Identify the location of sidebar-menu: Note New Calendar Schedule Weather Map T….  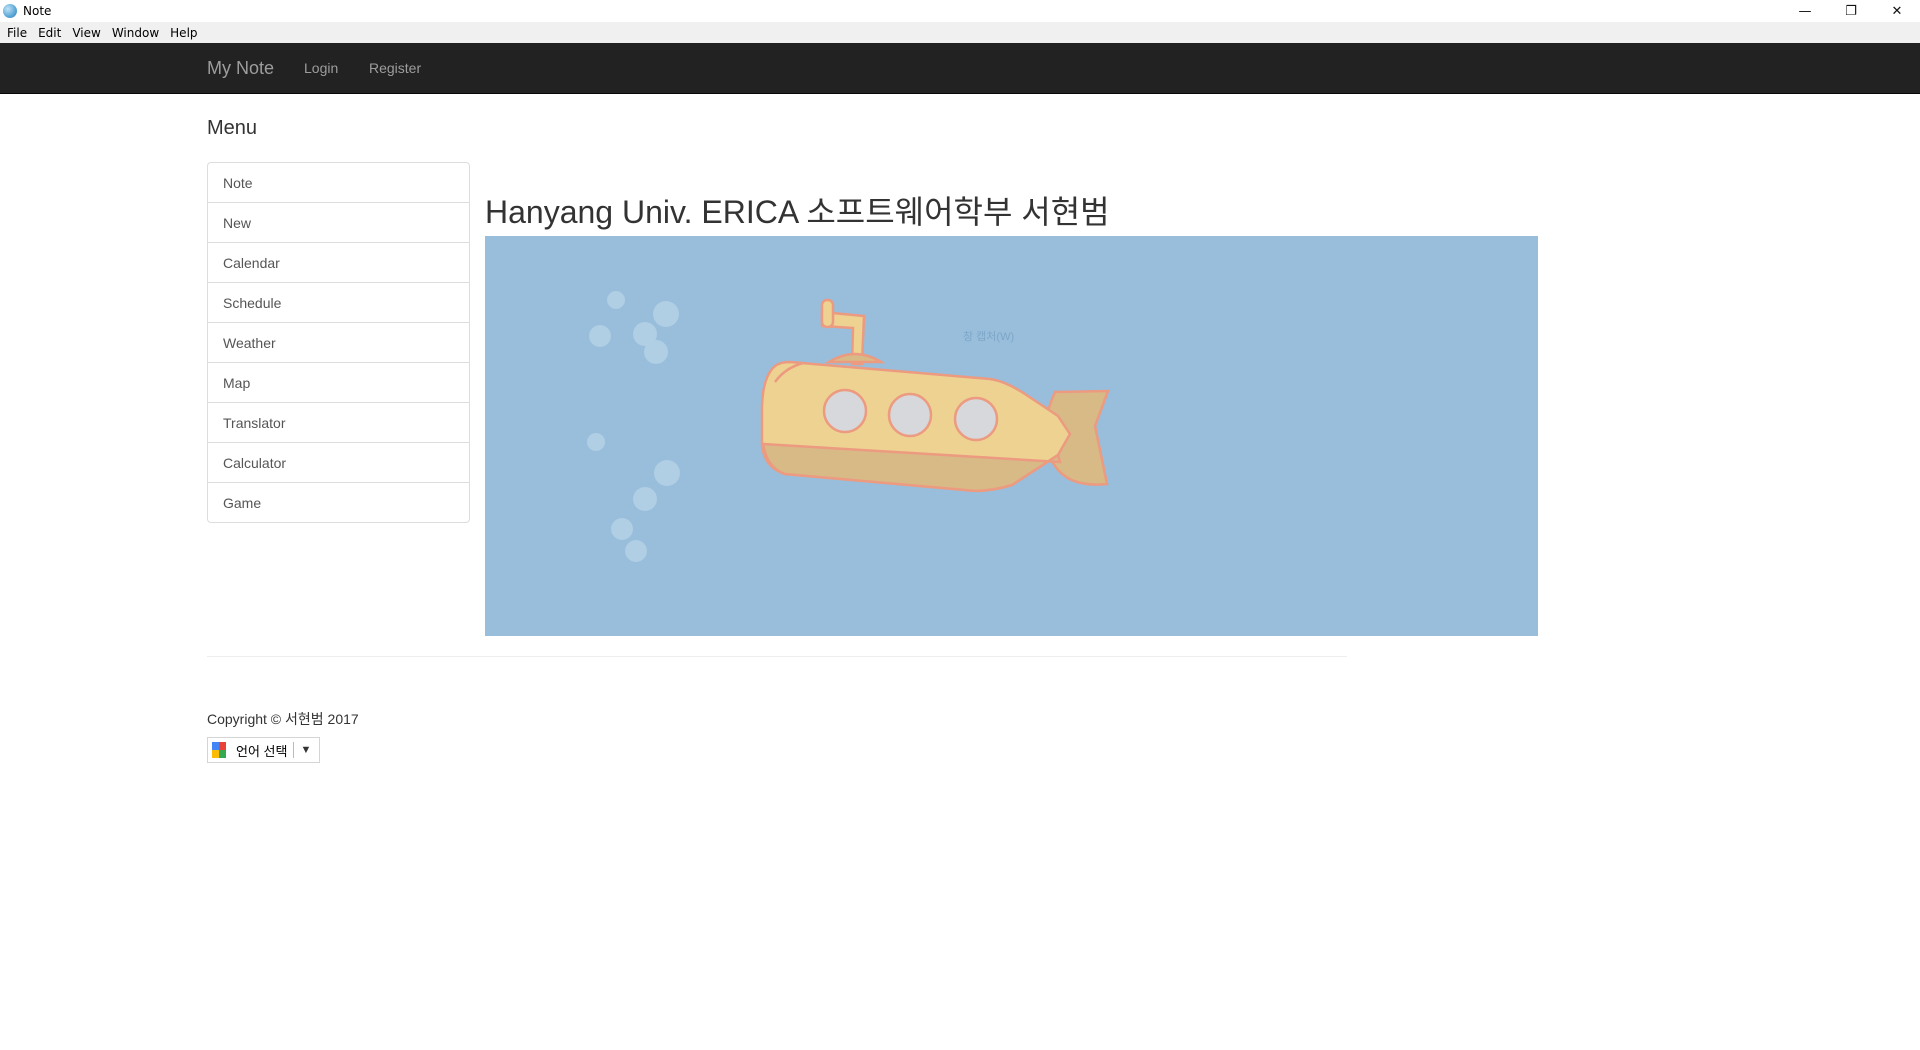
(338, 342).